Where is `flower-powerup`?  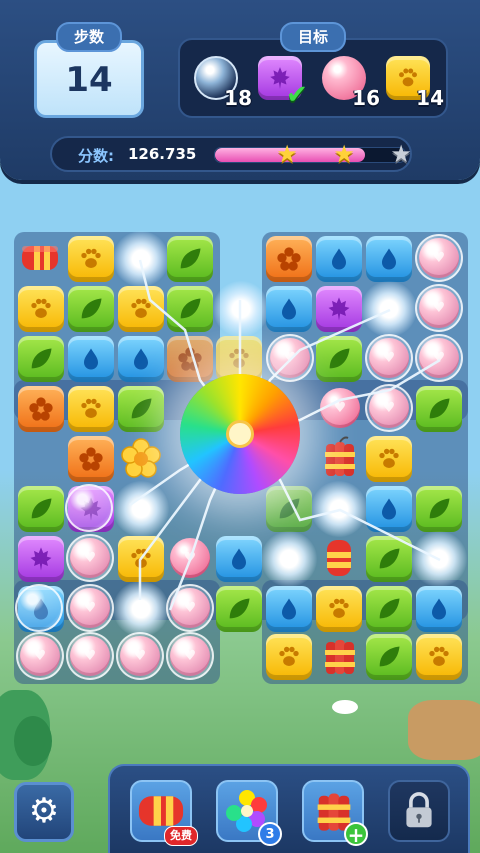 flower-powerup is located at coordinates (141, 459).